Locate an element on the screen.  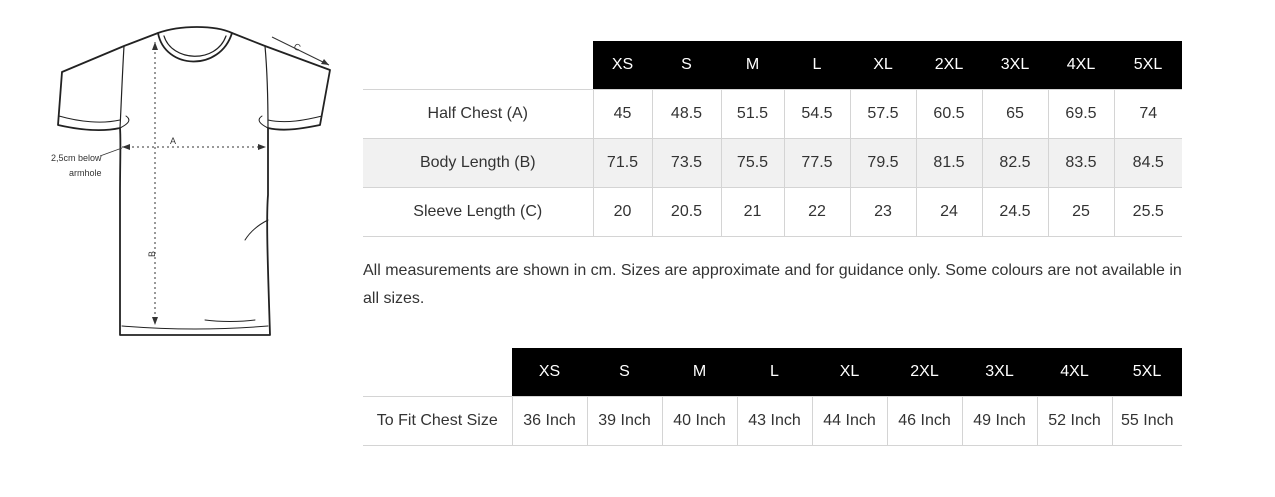
table-cell: 45 is located at coordinates (623, 114).